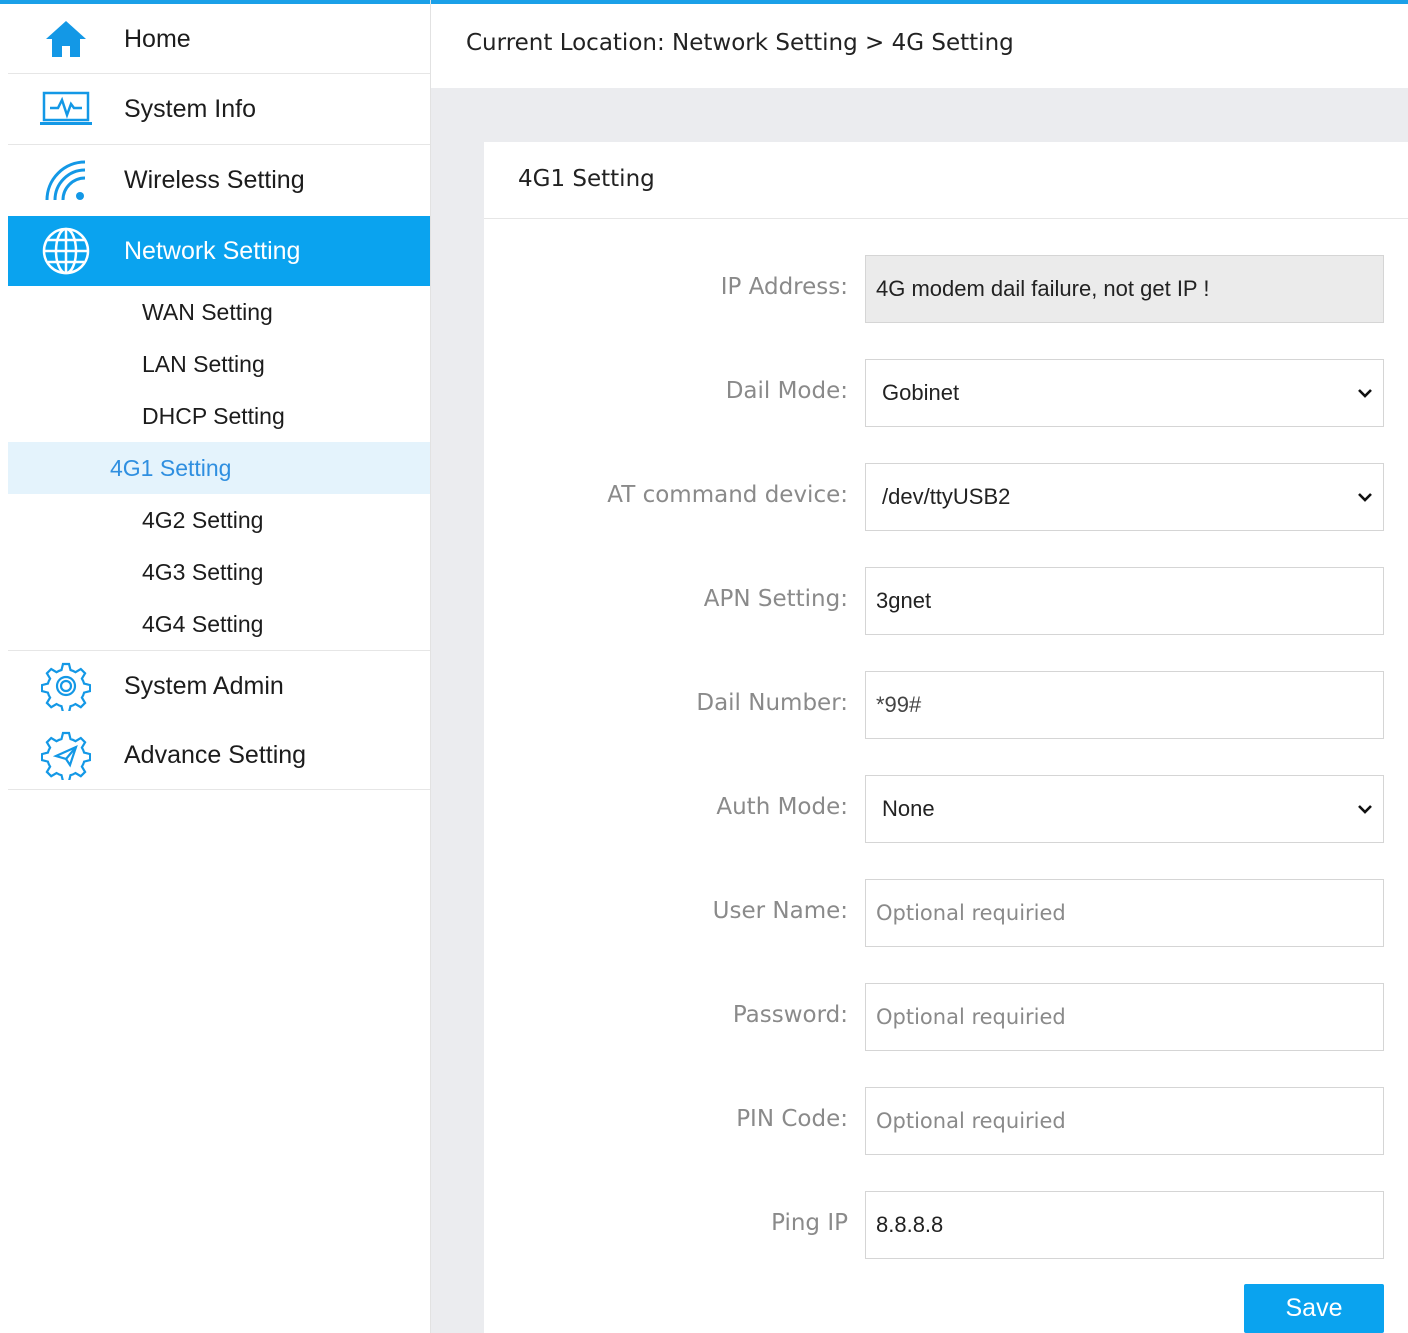  What do you see at coordinates (1124, 497) in the screenshot?
I see `at-device-select: /dev/ttyUSB2` at bounding box center [1124, 497].